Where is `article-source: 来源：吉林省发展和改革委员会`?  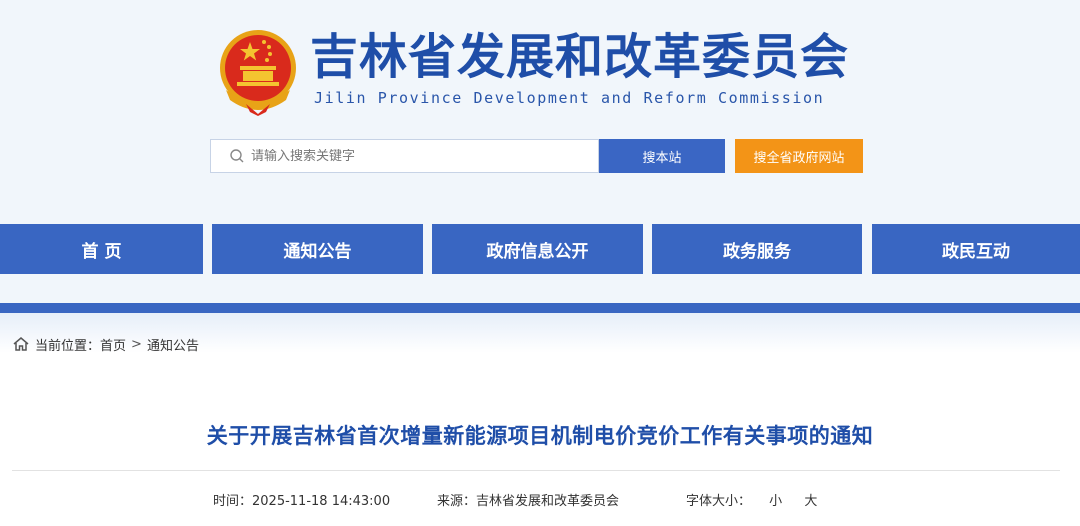 article-source: 来源：吉林省发展和改革委员会 is located at coordinates (528, 499).